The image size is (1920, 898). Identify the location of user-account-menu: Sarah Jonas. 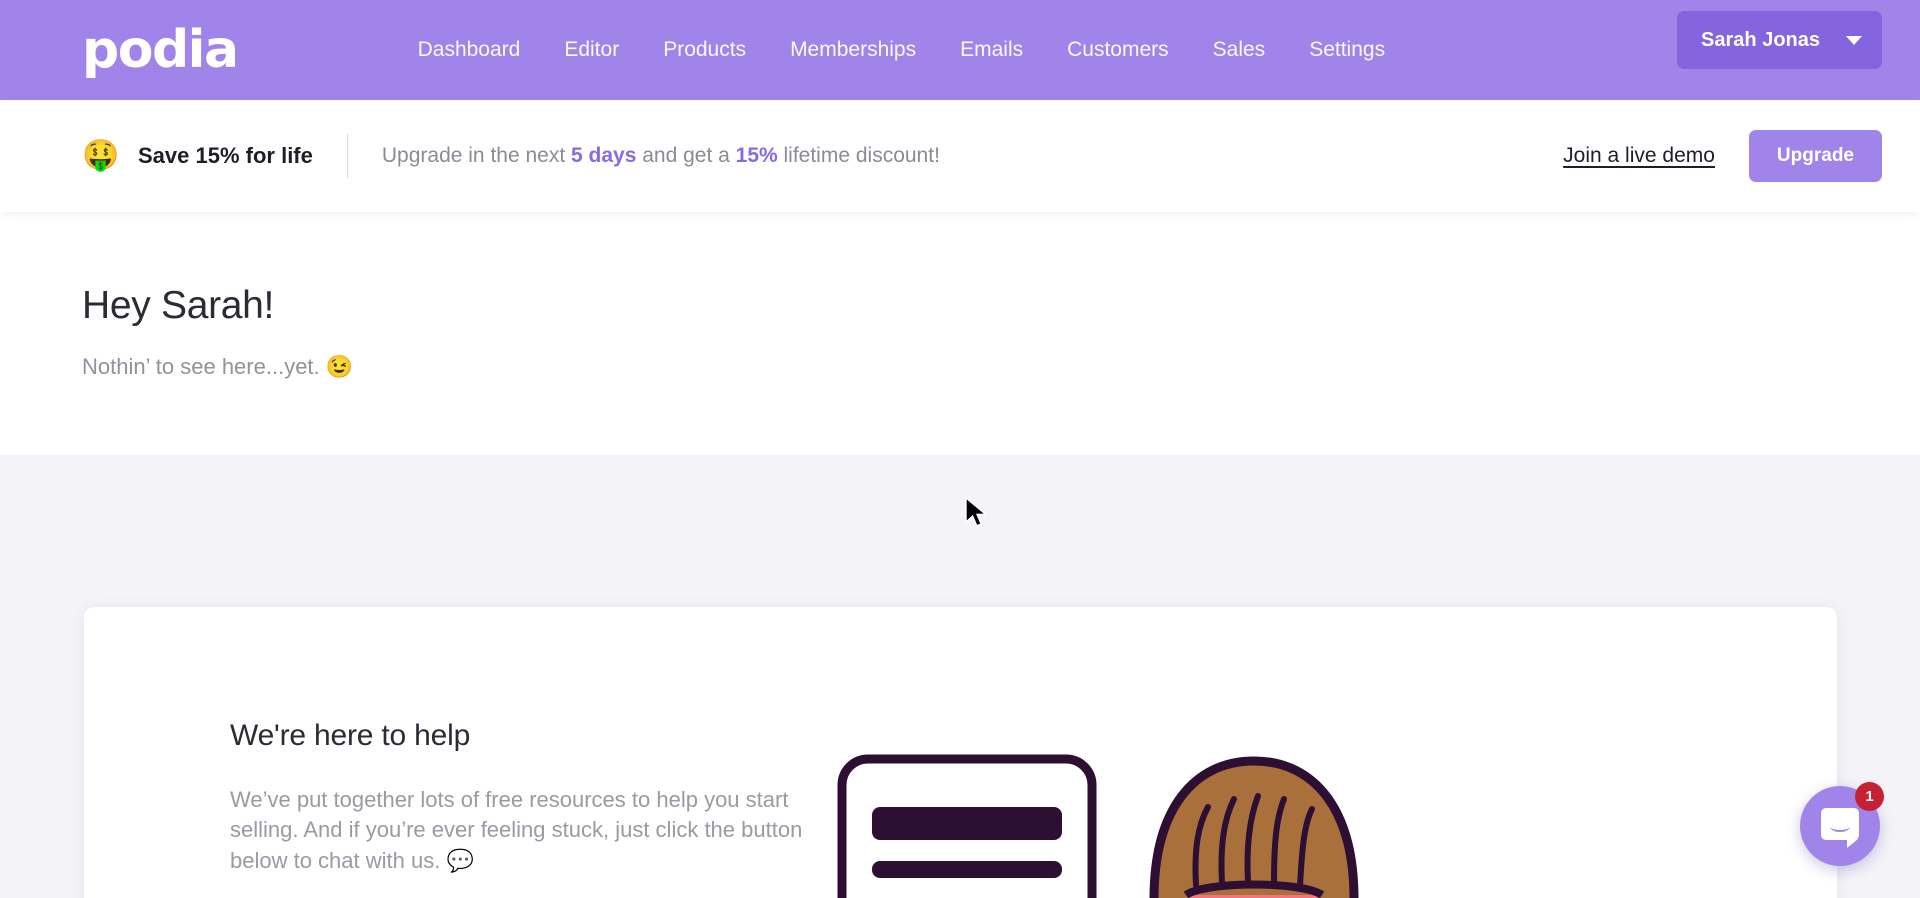
(1779, 40).